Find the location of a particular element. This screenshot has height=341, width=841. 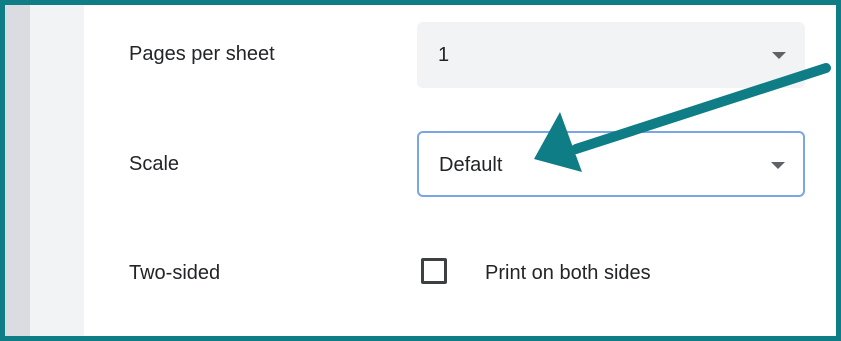

print-both-sides-checkbox is located at coordinates (434, 271).